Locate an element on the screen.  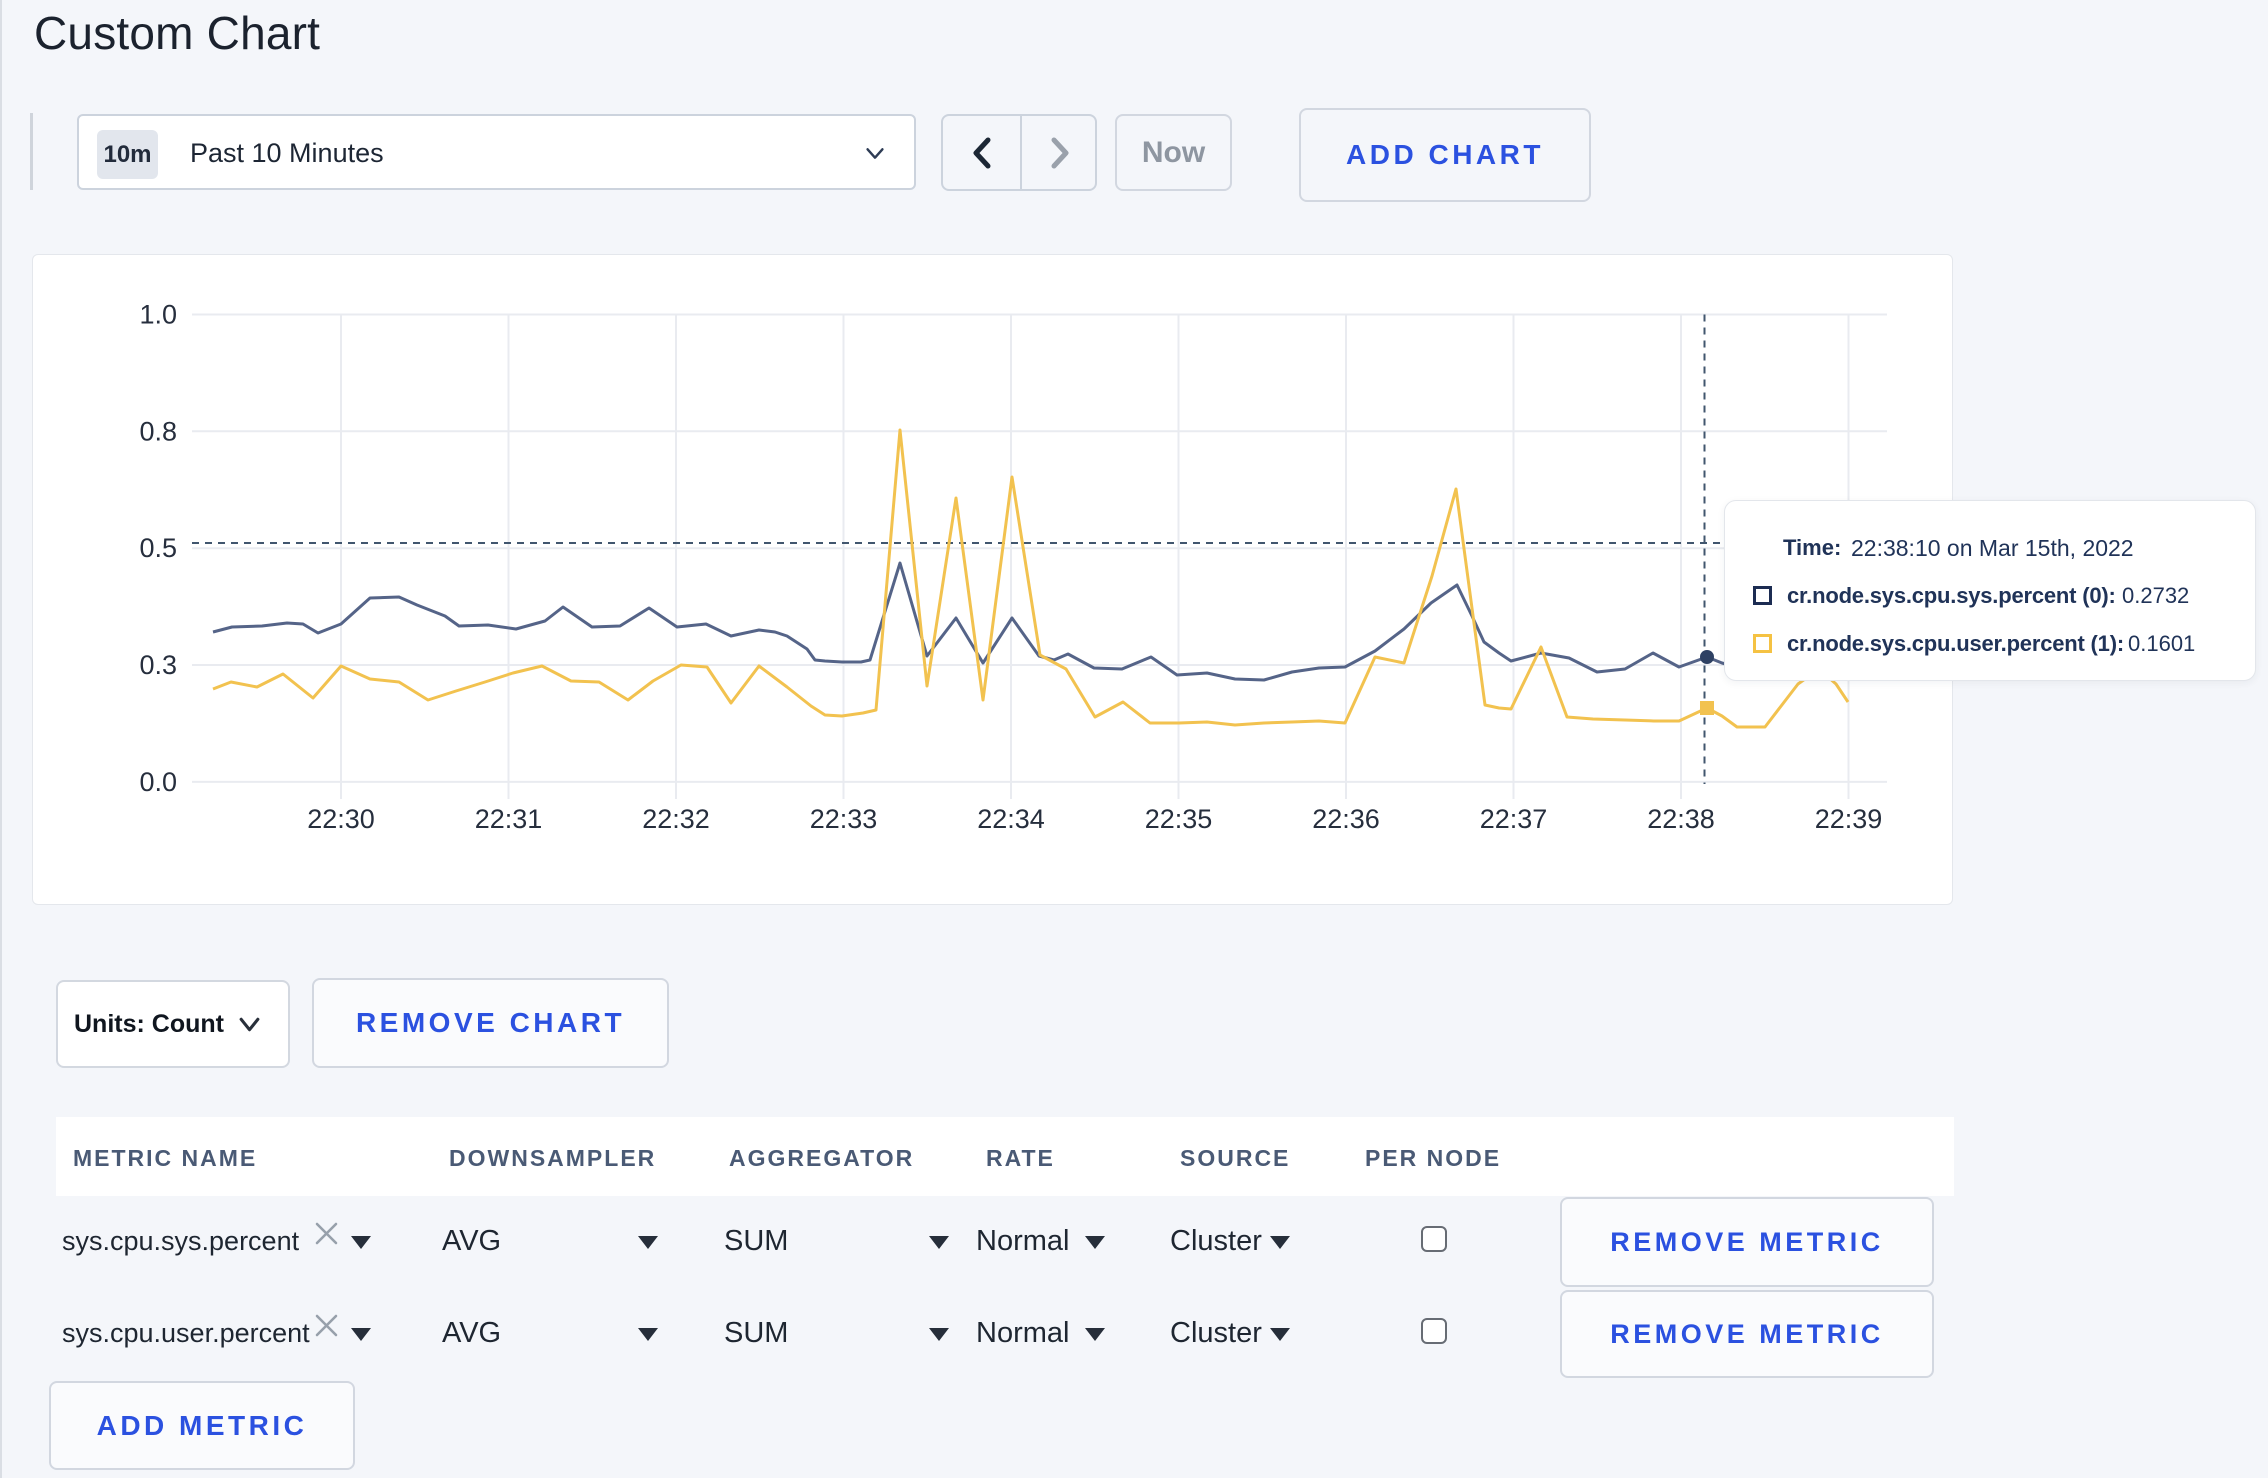
svg-text: 1.0 is located at coordinates (158, 315).